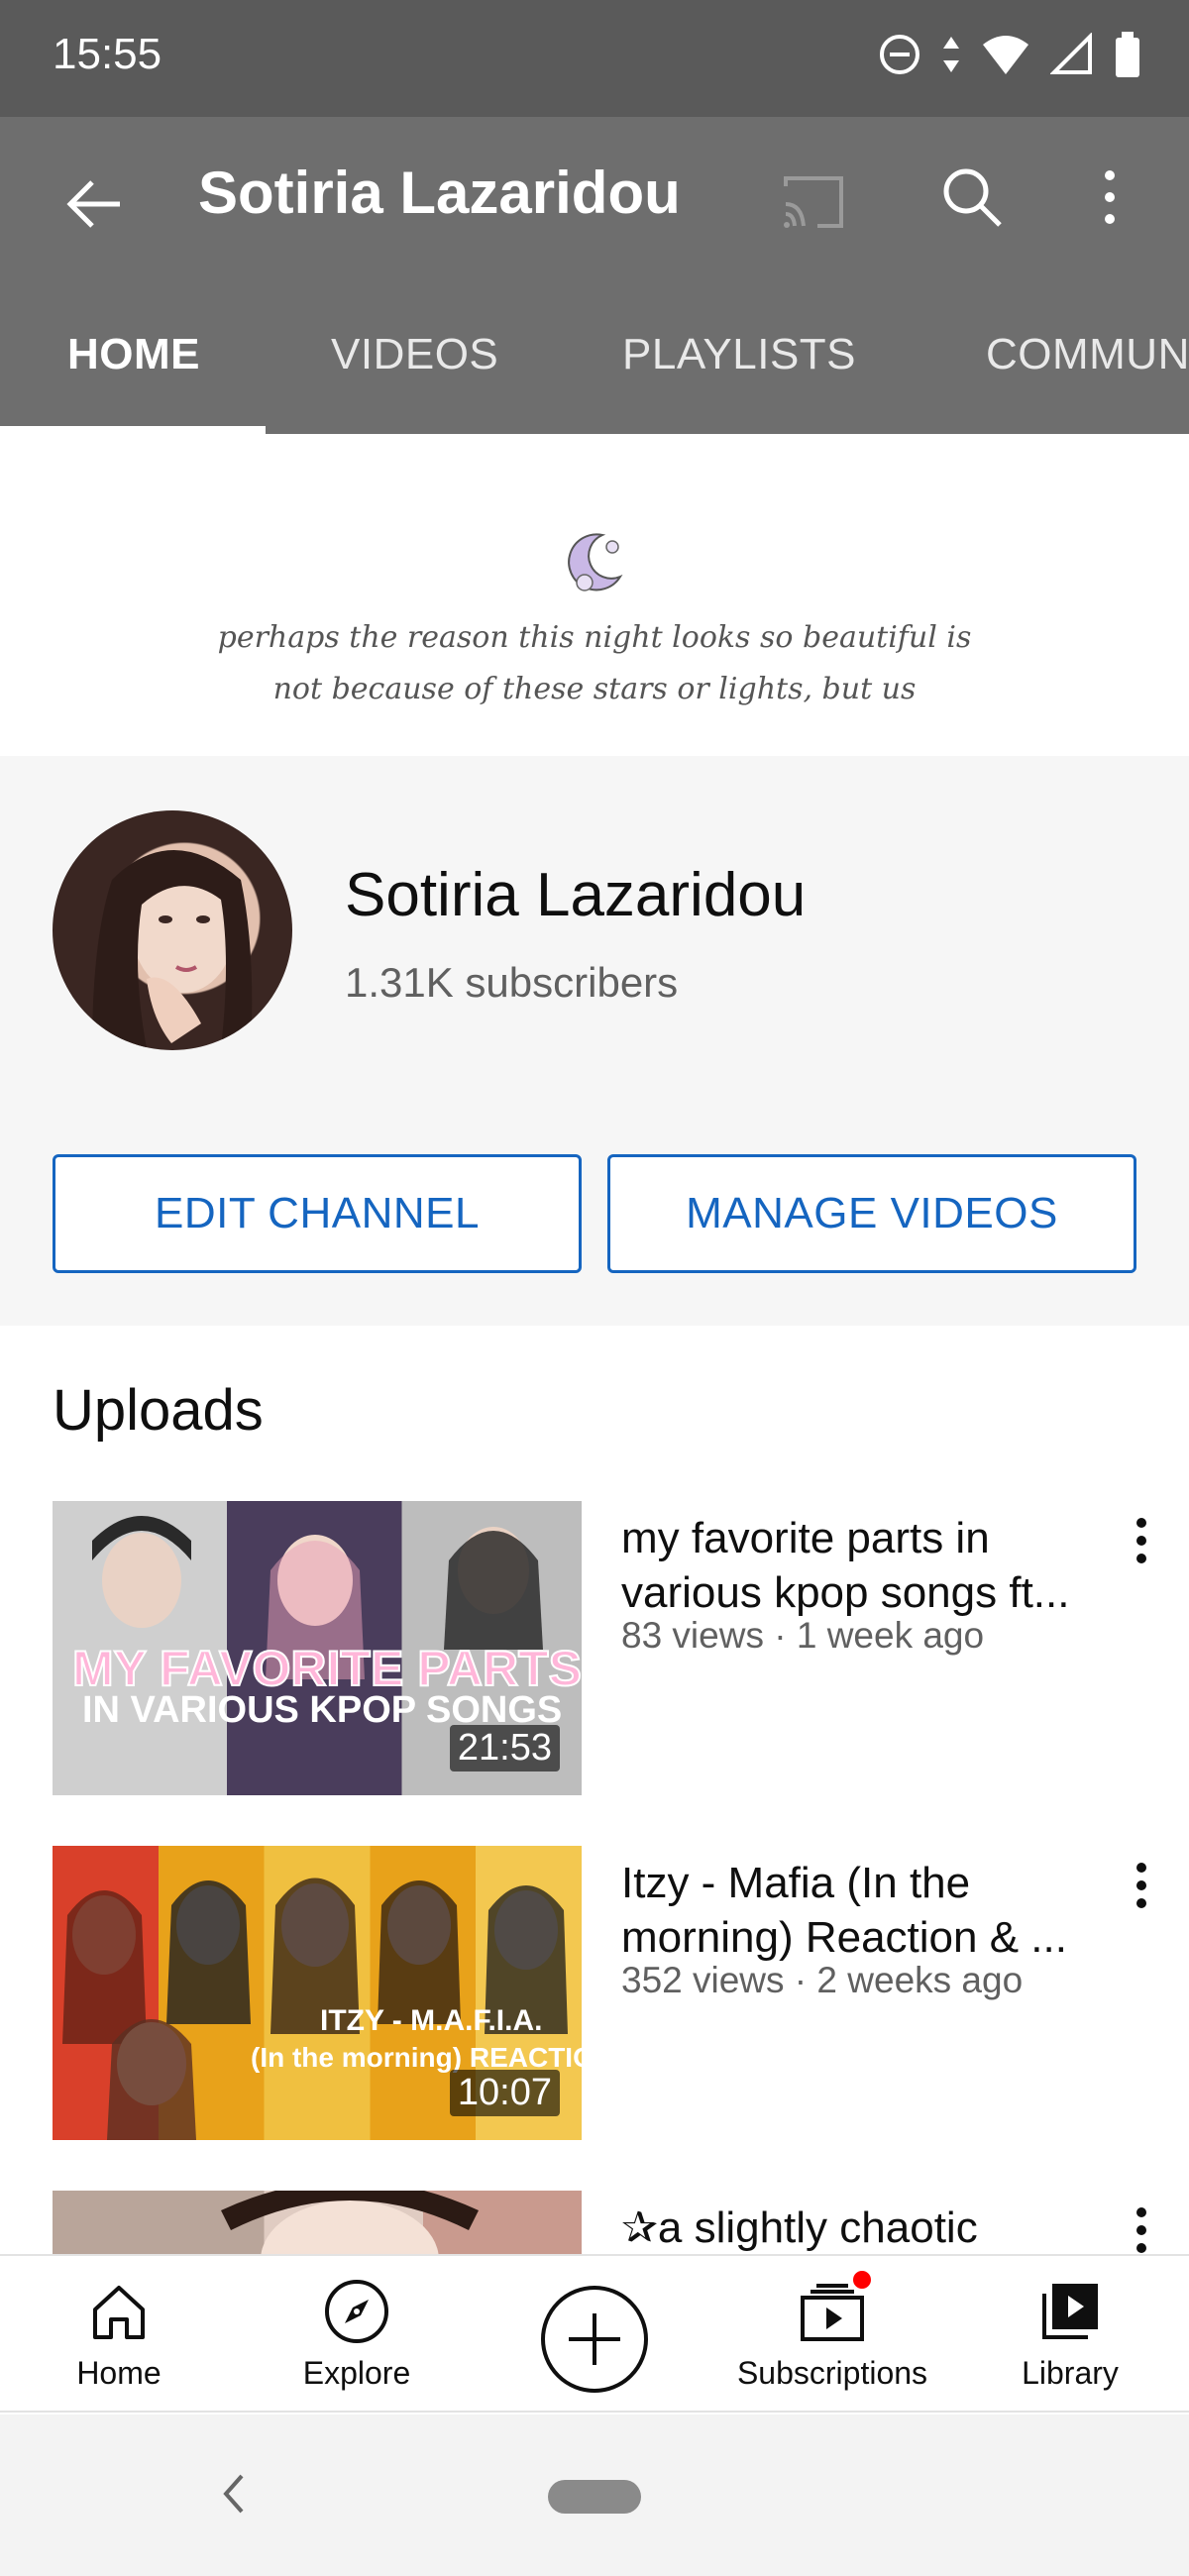 This screenshot has width=1189, height=2576. I want to click on cell-signal-icon, so click(1071, 53).